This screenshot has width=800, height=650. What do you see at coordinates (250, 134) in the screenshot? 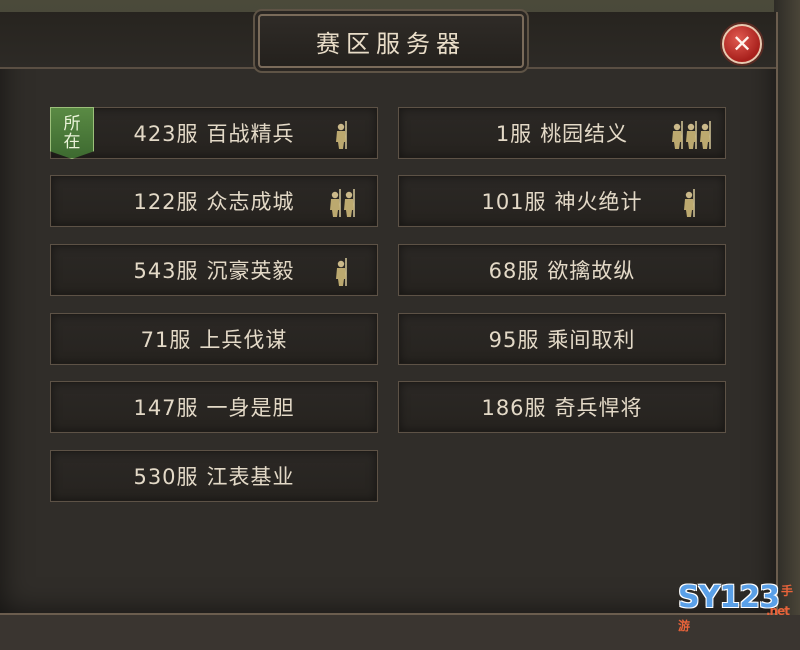
I see `server-name: 百战精兵` at bounding box center [250, 134].